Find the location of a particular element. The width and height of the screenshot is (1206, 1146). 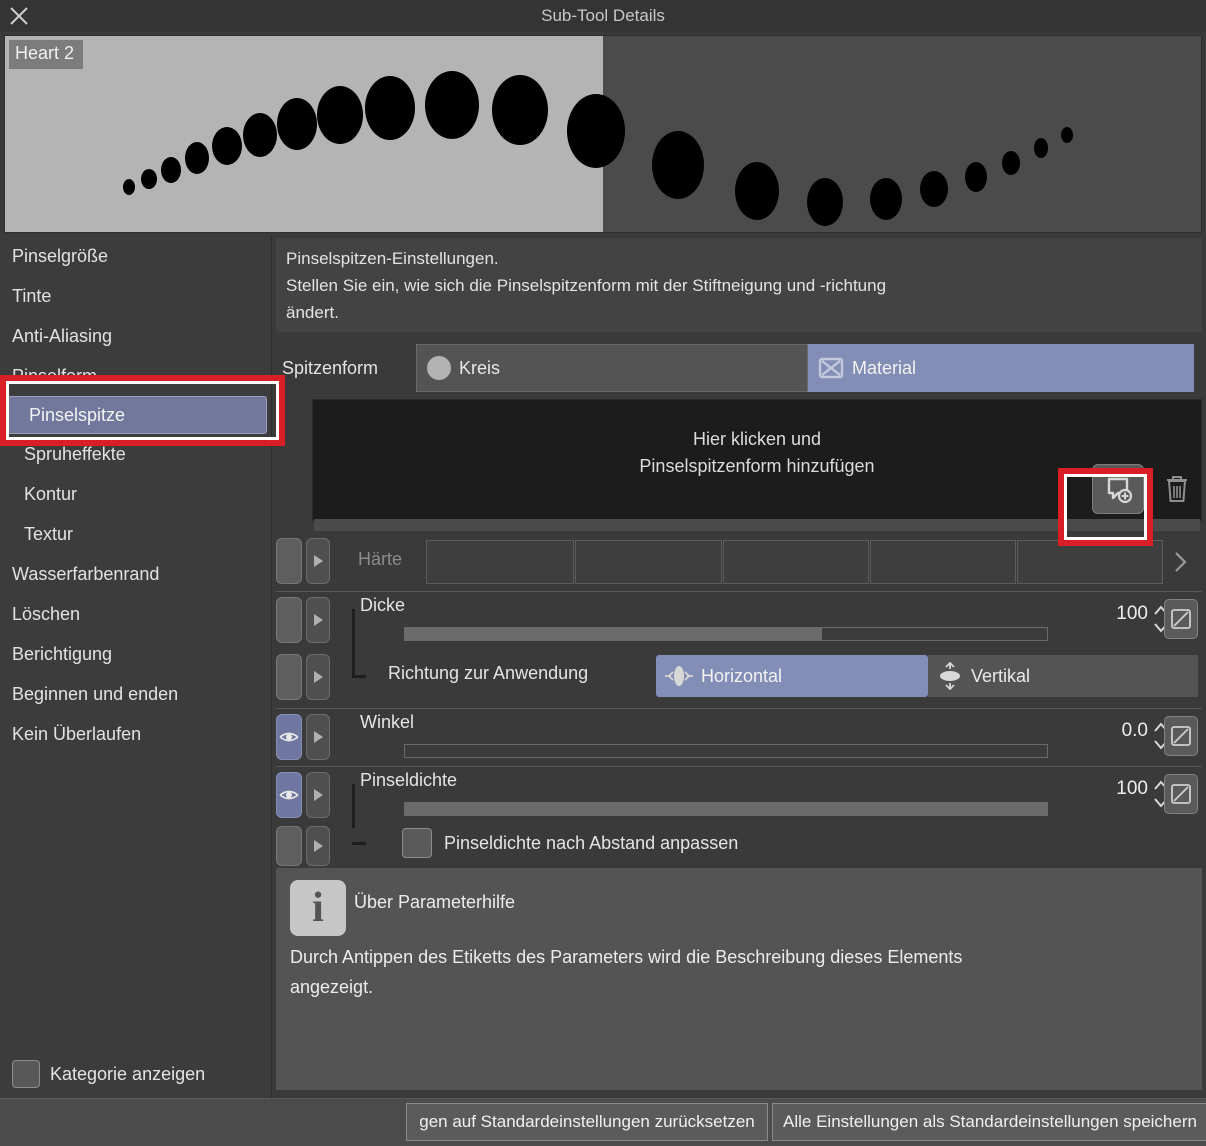

material-scrollbar is located at coordinates (757, 525).